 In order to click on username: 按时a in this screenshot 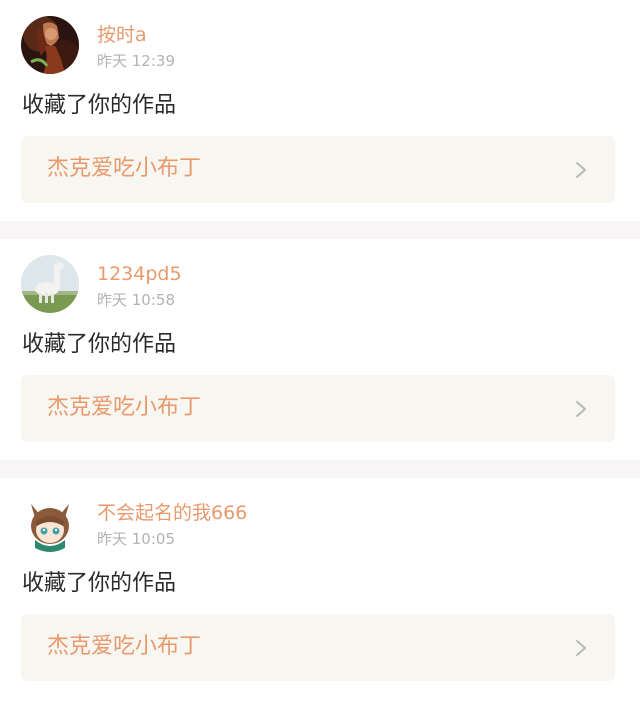, I will do `click(122, 35)`.